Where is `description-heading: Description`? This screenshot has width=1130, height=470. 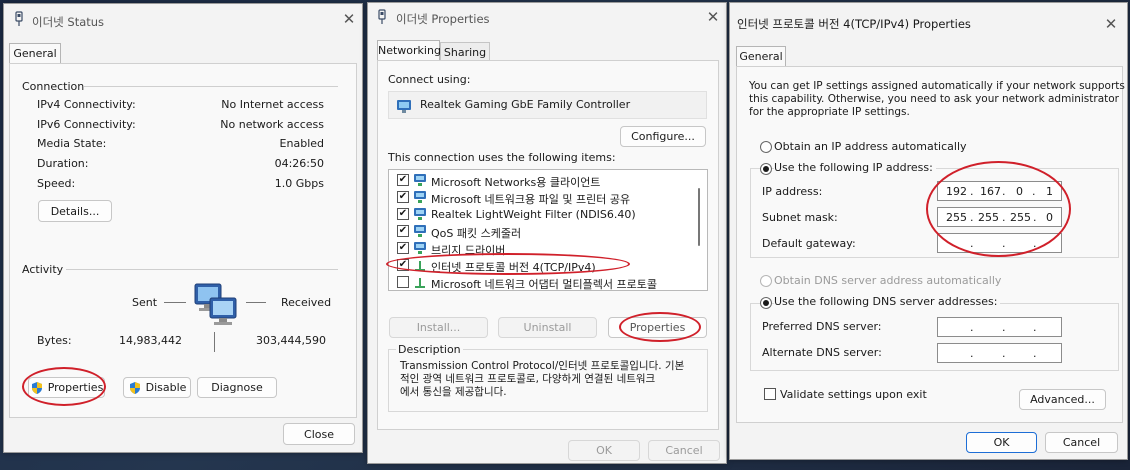
description-heading: Description is located at coordinates (429, 349).